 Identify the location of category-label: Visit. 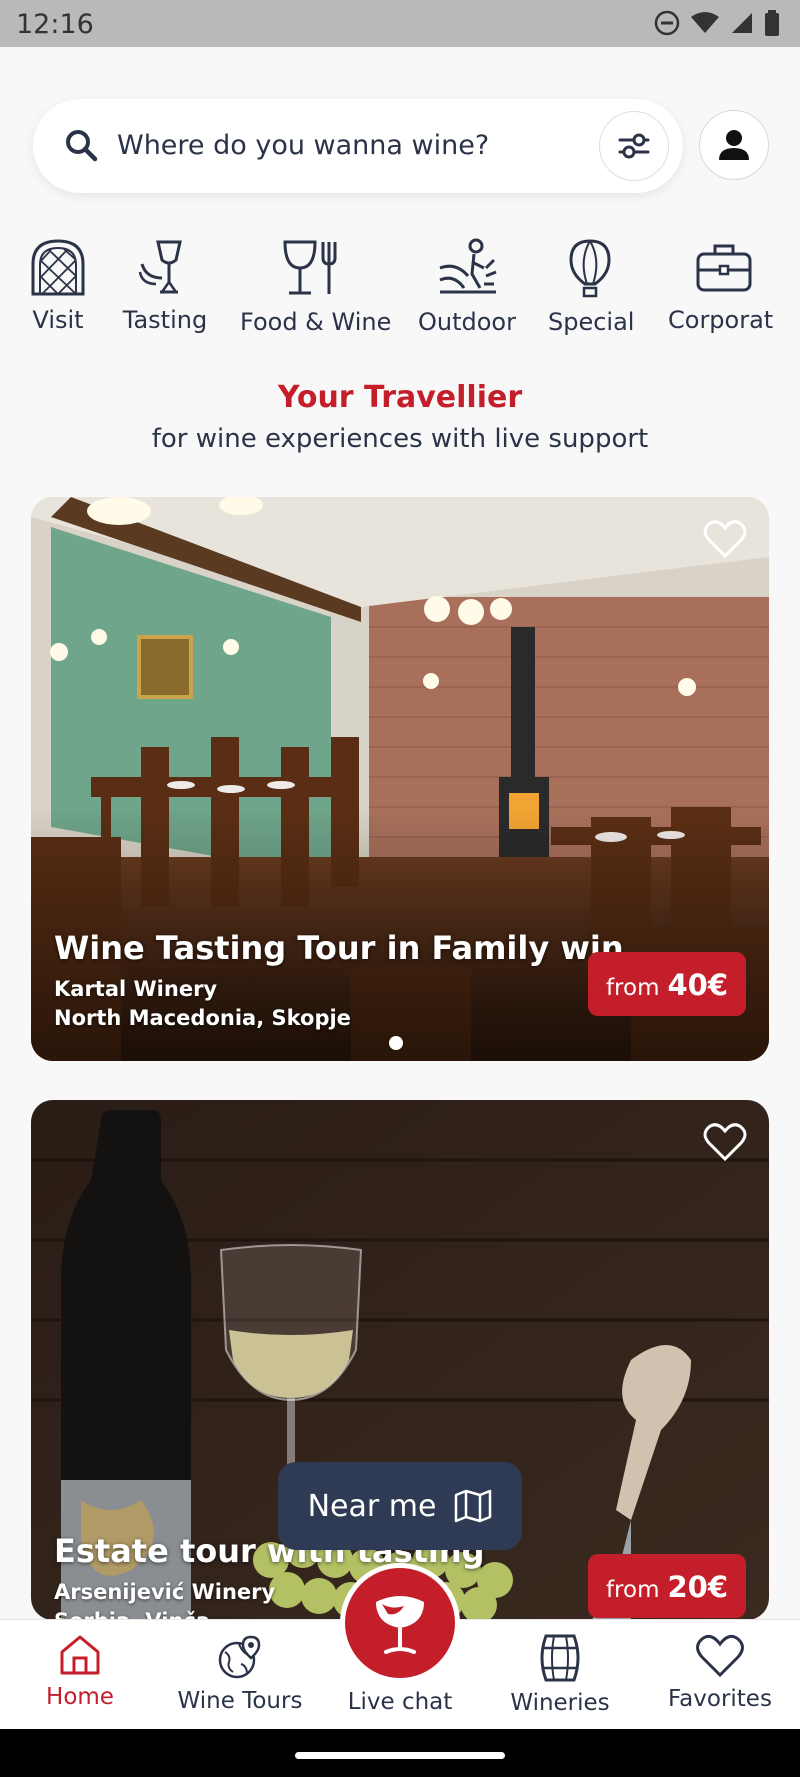
(58, 320).